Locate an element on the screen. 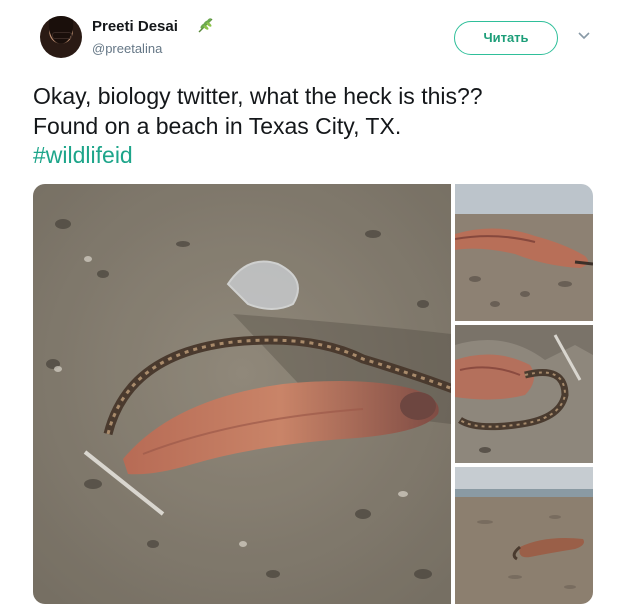 The width and height of the screenshot is (621, 615). avatar is located at coordinates (61, 37).